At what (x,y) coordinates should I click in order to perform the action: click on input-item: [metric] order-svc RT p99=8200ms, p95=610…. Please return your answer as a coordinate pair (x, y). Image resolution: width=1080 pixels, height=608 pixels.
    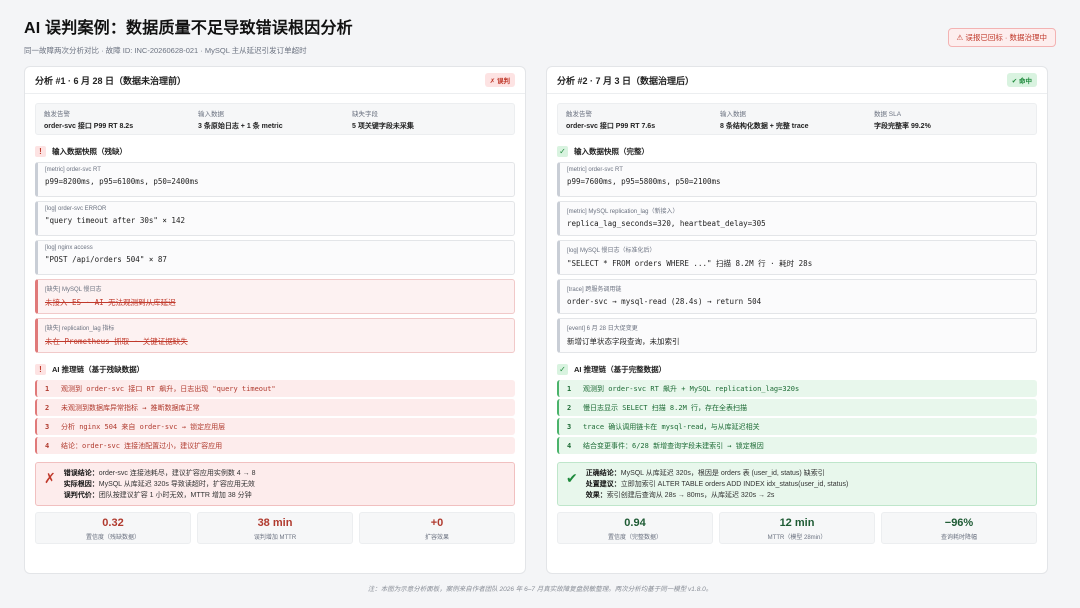
    Looking at the image, I should click on (275, 179).